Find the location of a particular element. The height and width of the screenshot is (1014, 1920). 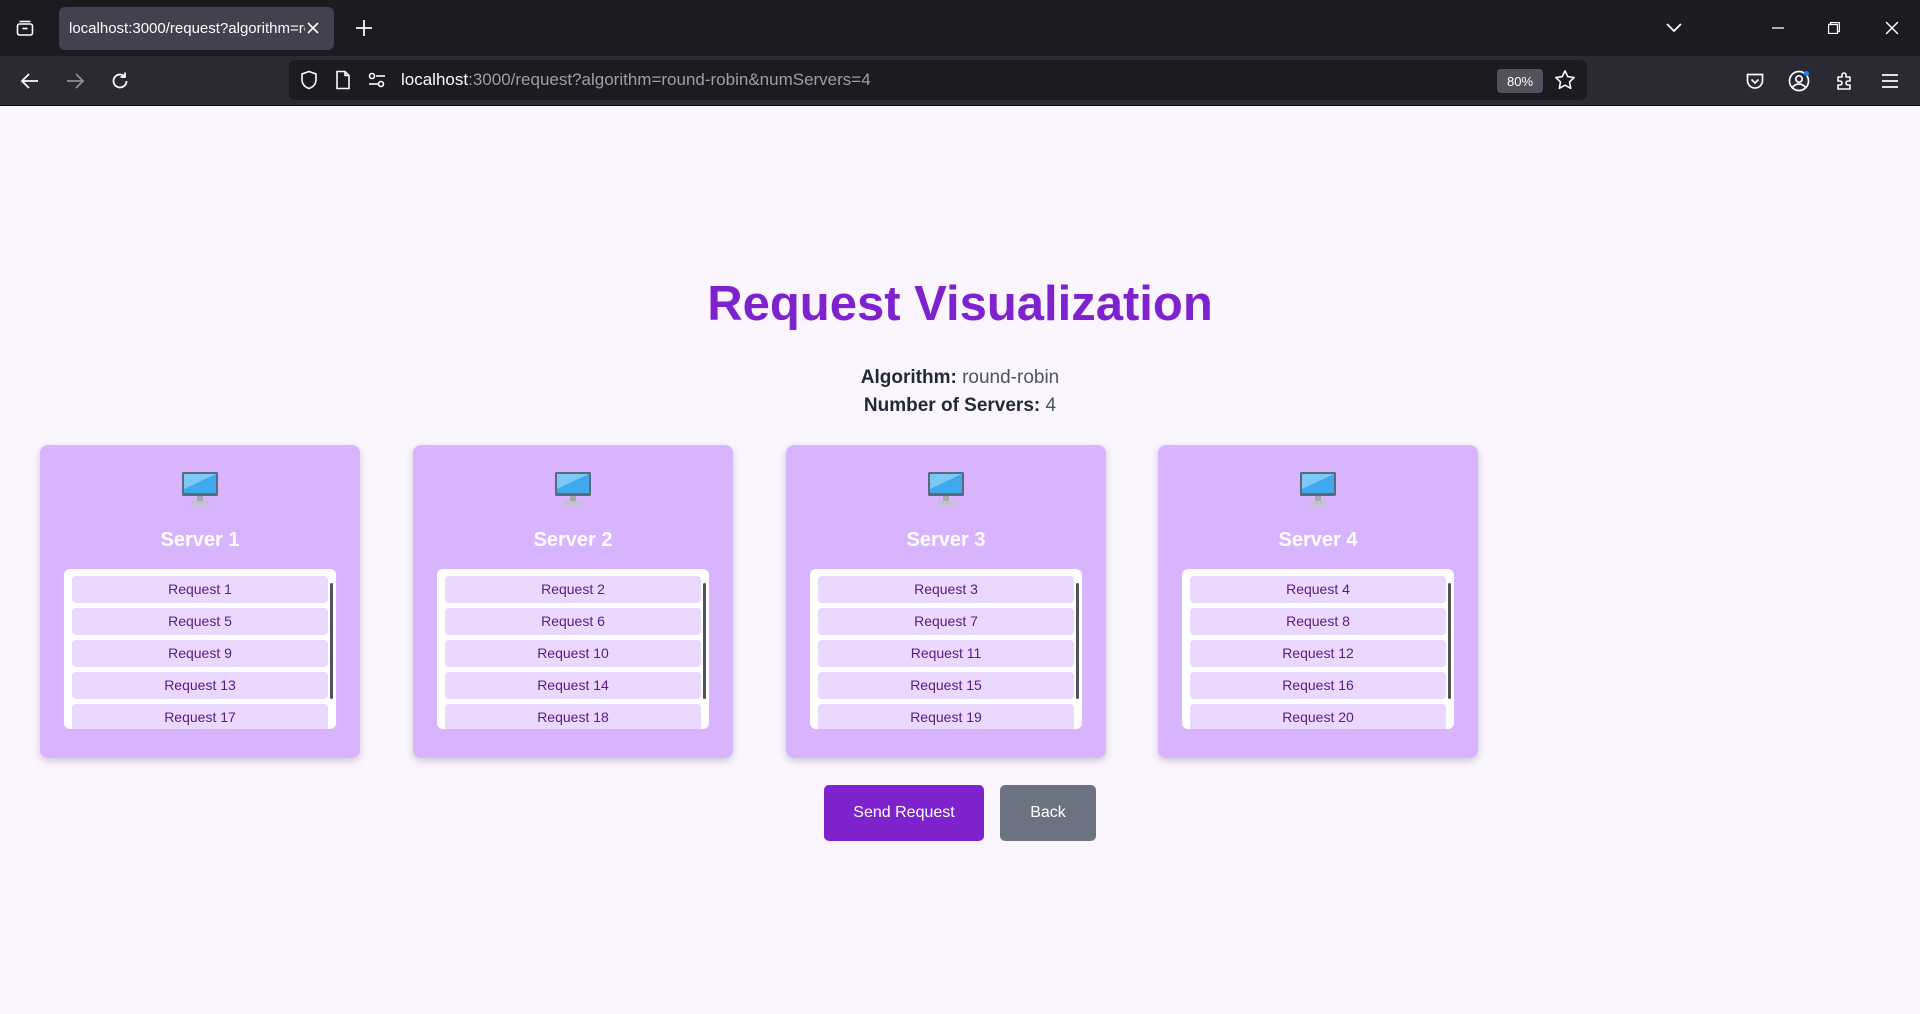

request-item: Request 18 is located at coordinates (573, 716).